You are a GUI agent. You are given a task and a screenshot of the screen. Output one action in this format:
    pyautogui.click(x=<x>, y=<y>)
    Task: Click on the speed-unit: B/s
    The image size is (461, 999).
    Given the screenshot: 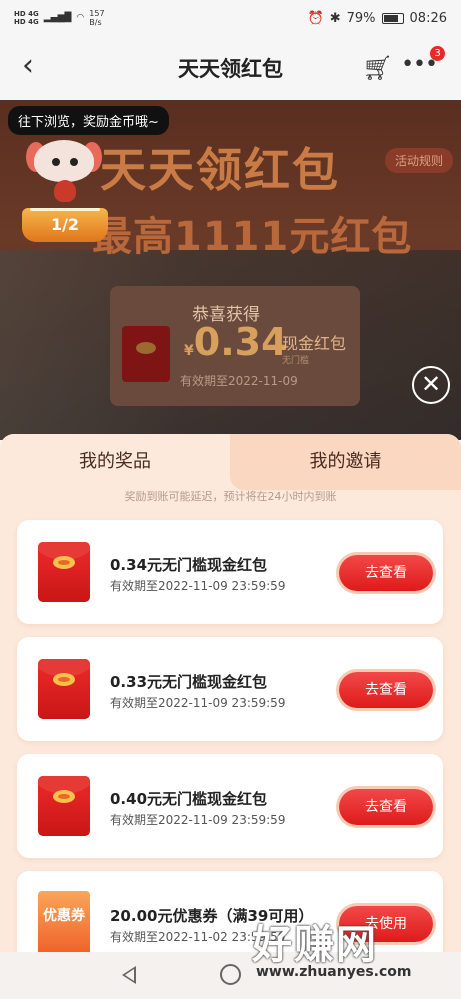 What is the action you would take?
    pyautogui.click(x=95, y=22)
    